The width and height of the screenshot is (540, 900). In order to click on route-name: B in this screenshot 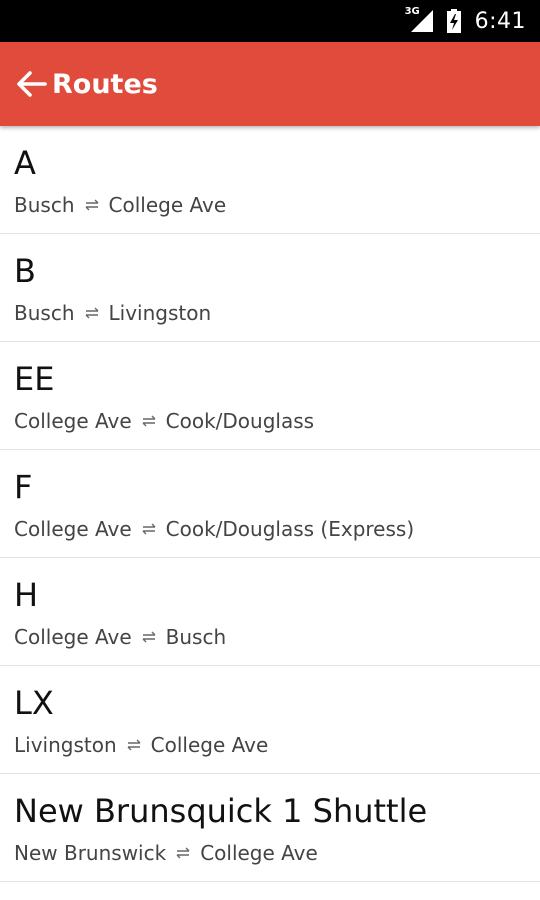, I will do `click(25, 271)`.